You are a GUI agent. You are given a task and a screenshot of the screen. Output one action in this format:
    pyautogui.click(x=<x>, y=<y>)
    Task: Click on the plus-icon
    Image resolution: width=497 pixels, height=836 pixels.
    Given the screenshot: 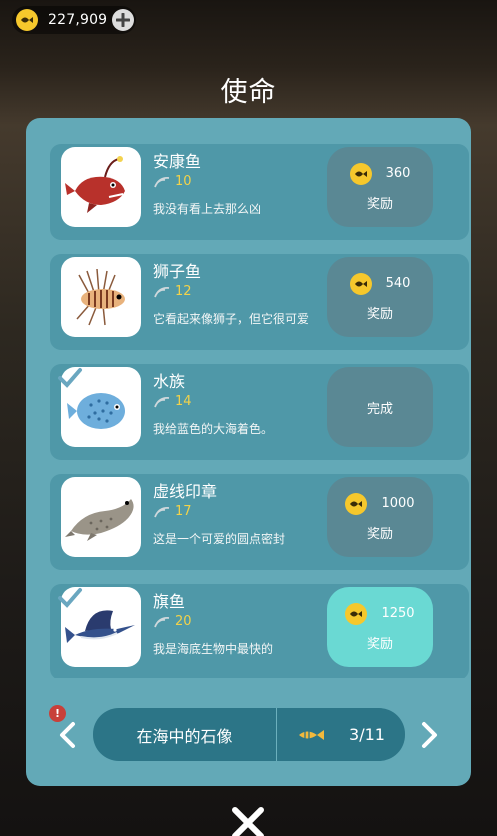 What is the action you would take?
    pyautogui.click(x=123, y=20)
    